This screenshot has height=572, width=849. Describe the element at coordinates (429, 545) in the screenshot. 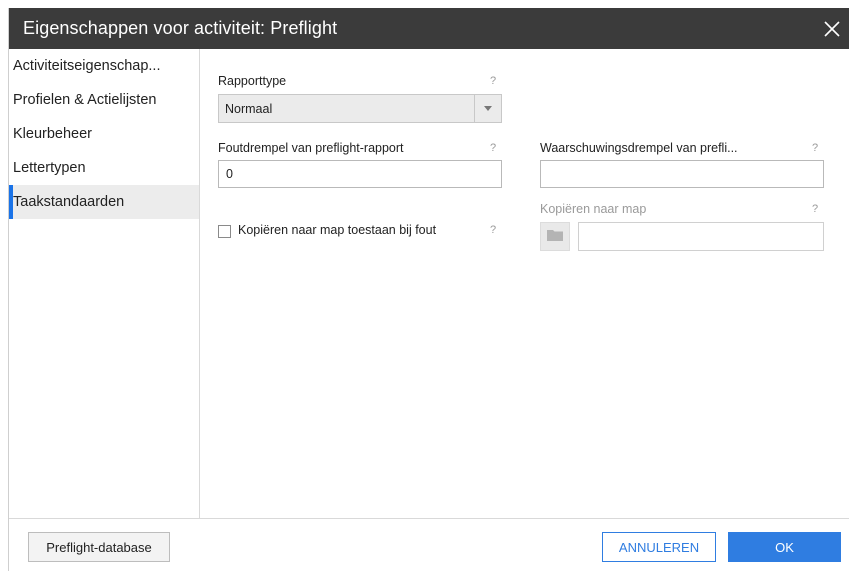

I see `dialog-footer: Preflight-database ANNULEREN OK` at that location.